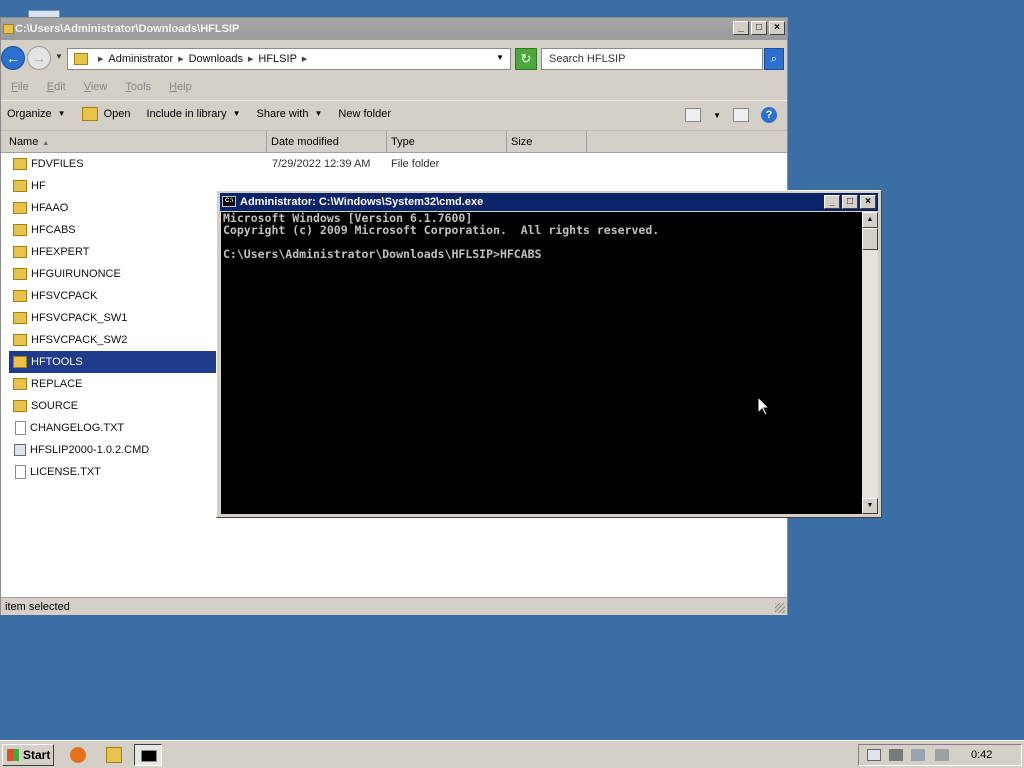 This screenshot has width=1024, height=768. I want to click on list-item: HFSVCPACK, so click(113, 296).